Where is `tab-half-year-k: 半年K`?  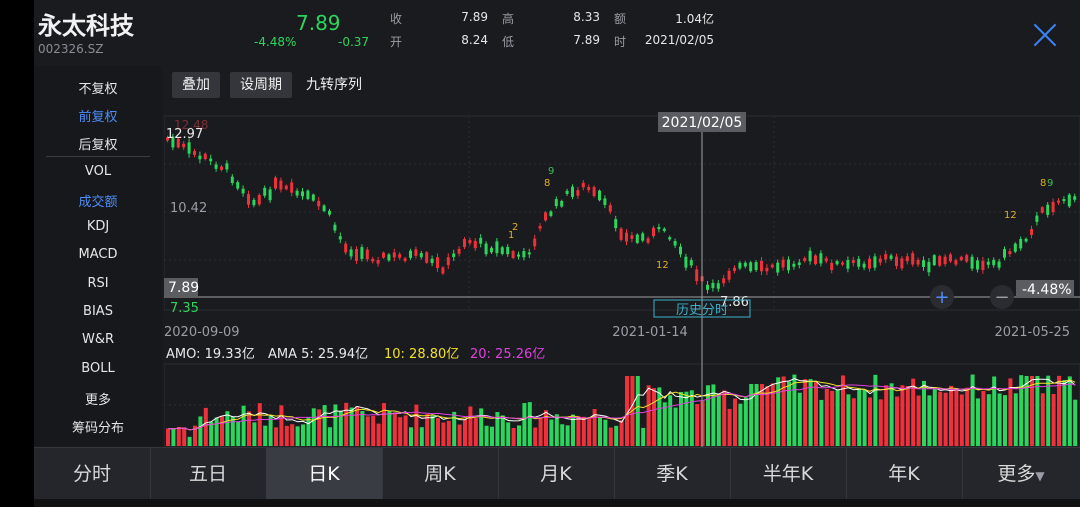 tab-half-year-k: 半年K is located at coordinates (788, 474).